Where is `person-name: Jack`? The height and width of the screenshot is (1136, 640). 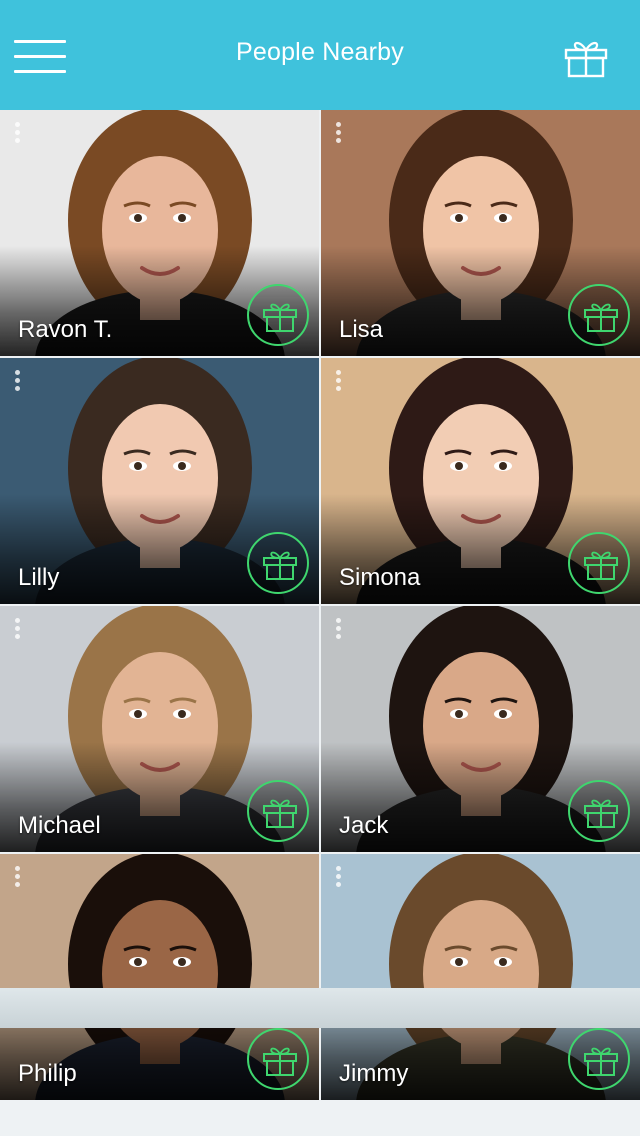
person-name: Jack is located at coordinates (364, 825).